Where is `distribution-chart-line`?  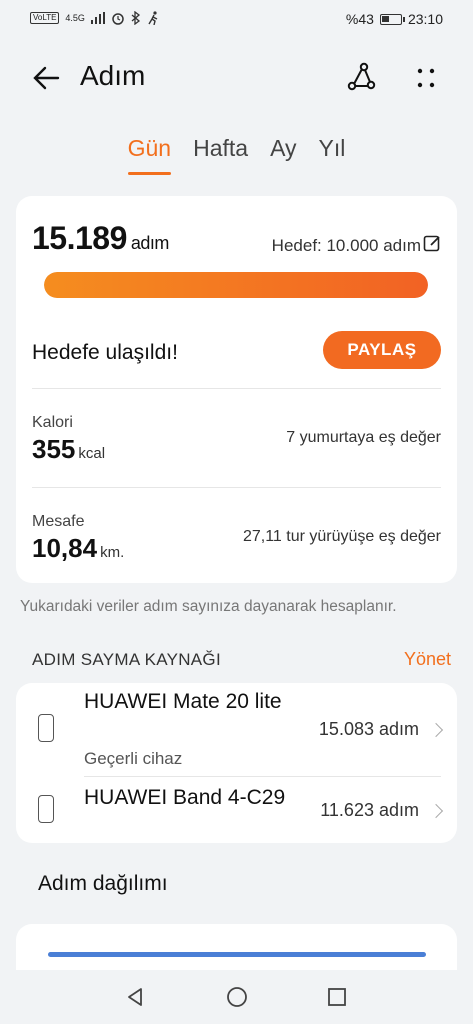
distribution-chart-line is located at coordinates (237, 954).